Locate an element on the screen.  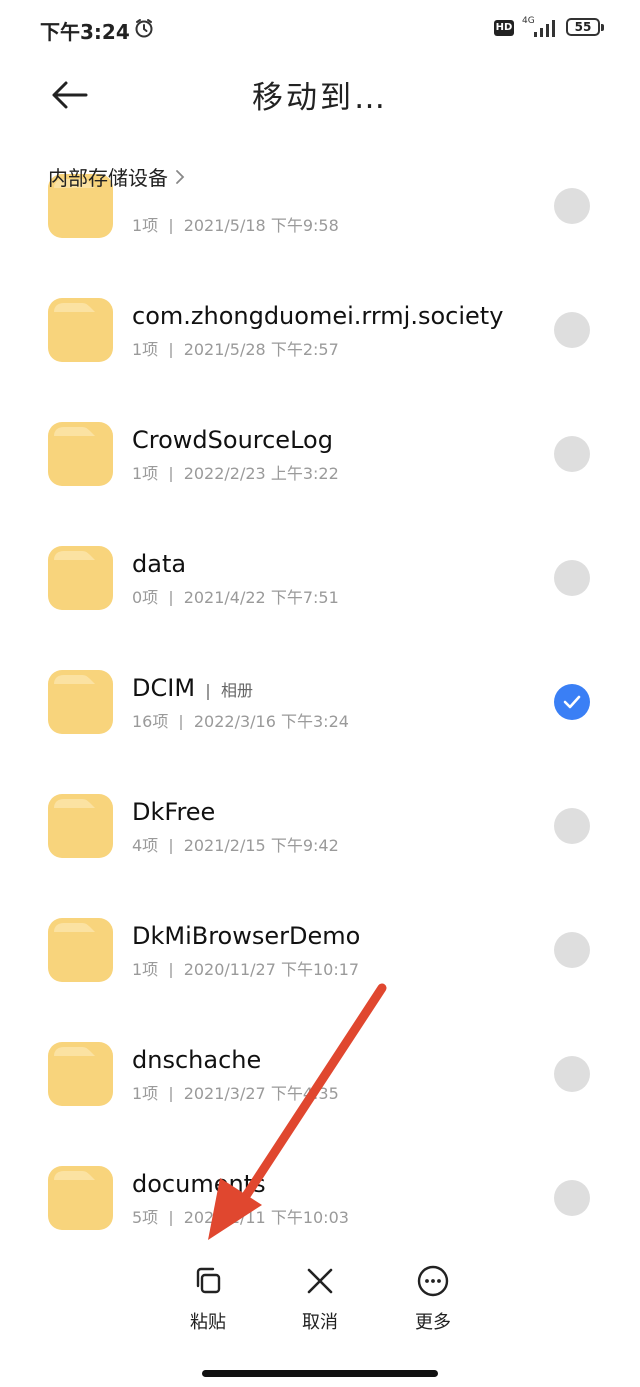
cancel-button: 取消 is located at coordinates (320, 1299).